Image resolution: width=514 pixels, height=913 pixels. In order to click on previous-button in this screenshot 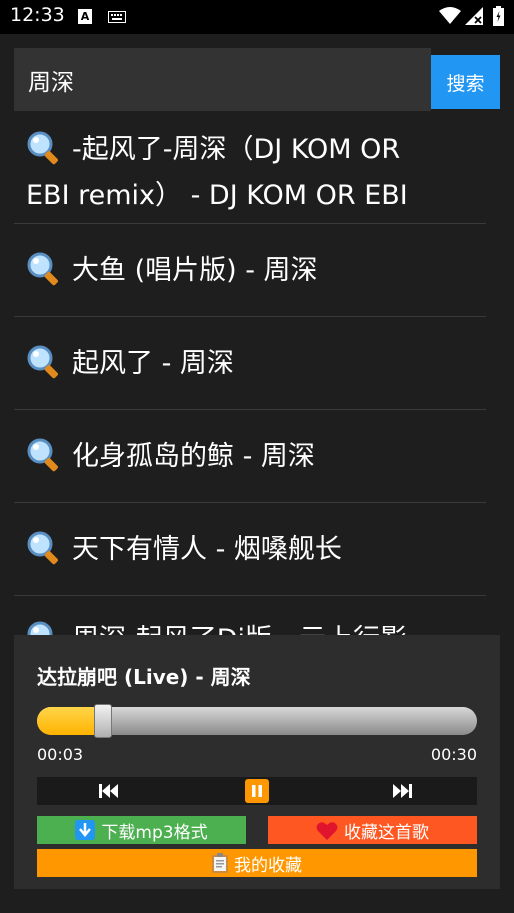, I will do `click(109, 791)`.